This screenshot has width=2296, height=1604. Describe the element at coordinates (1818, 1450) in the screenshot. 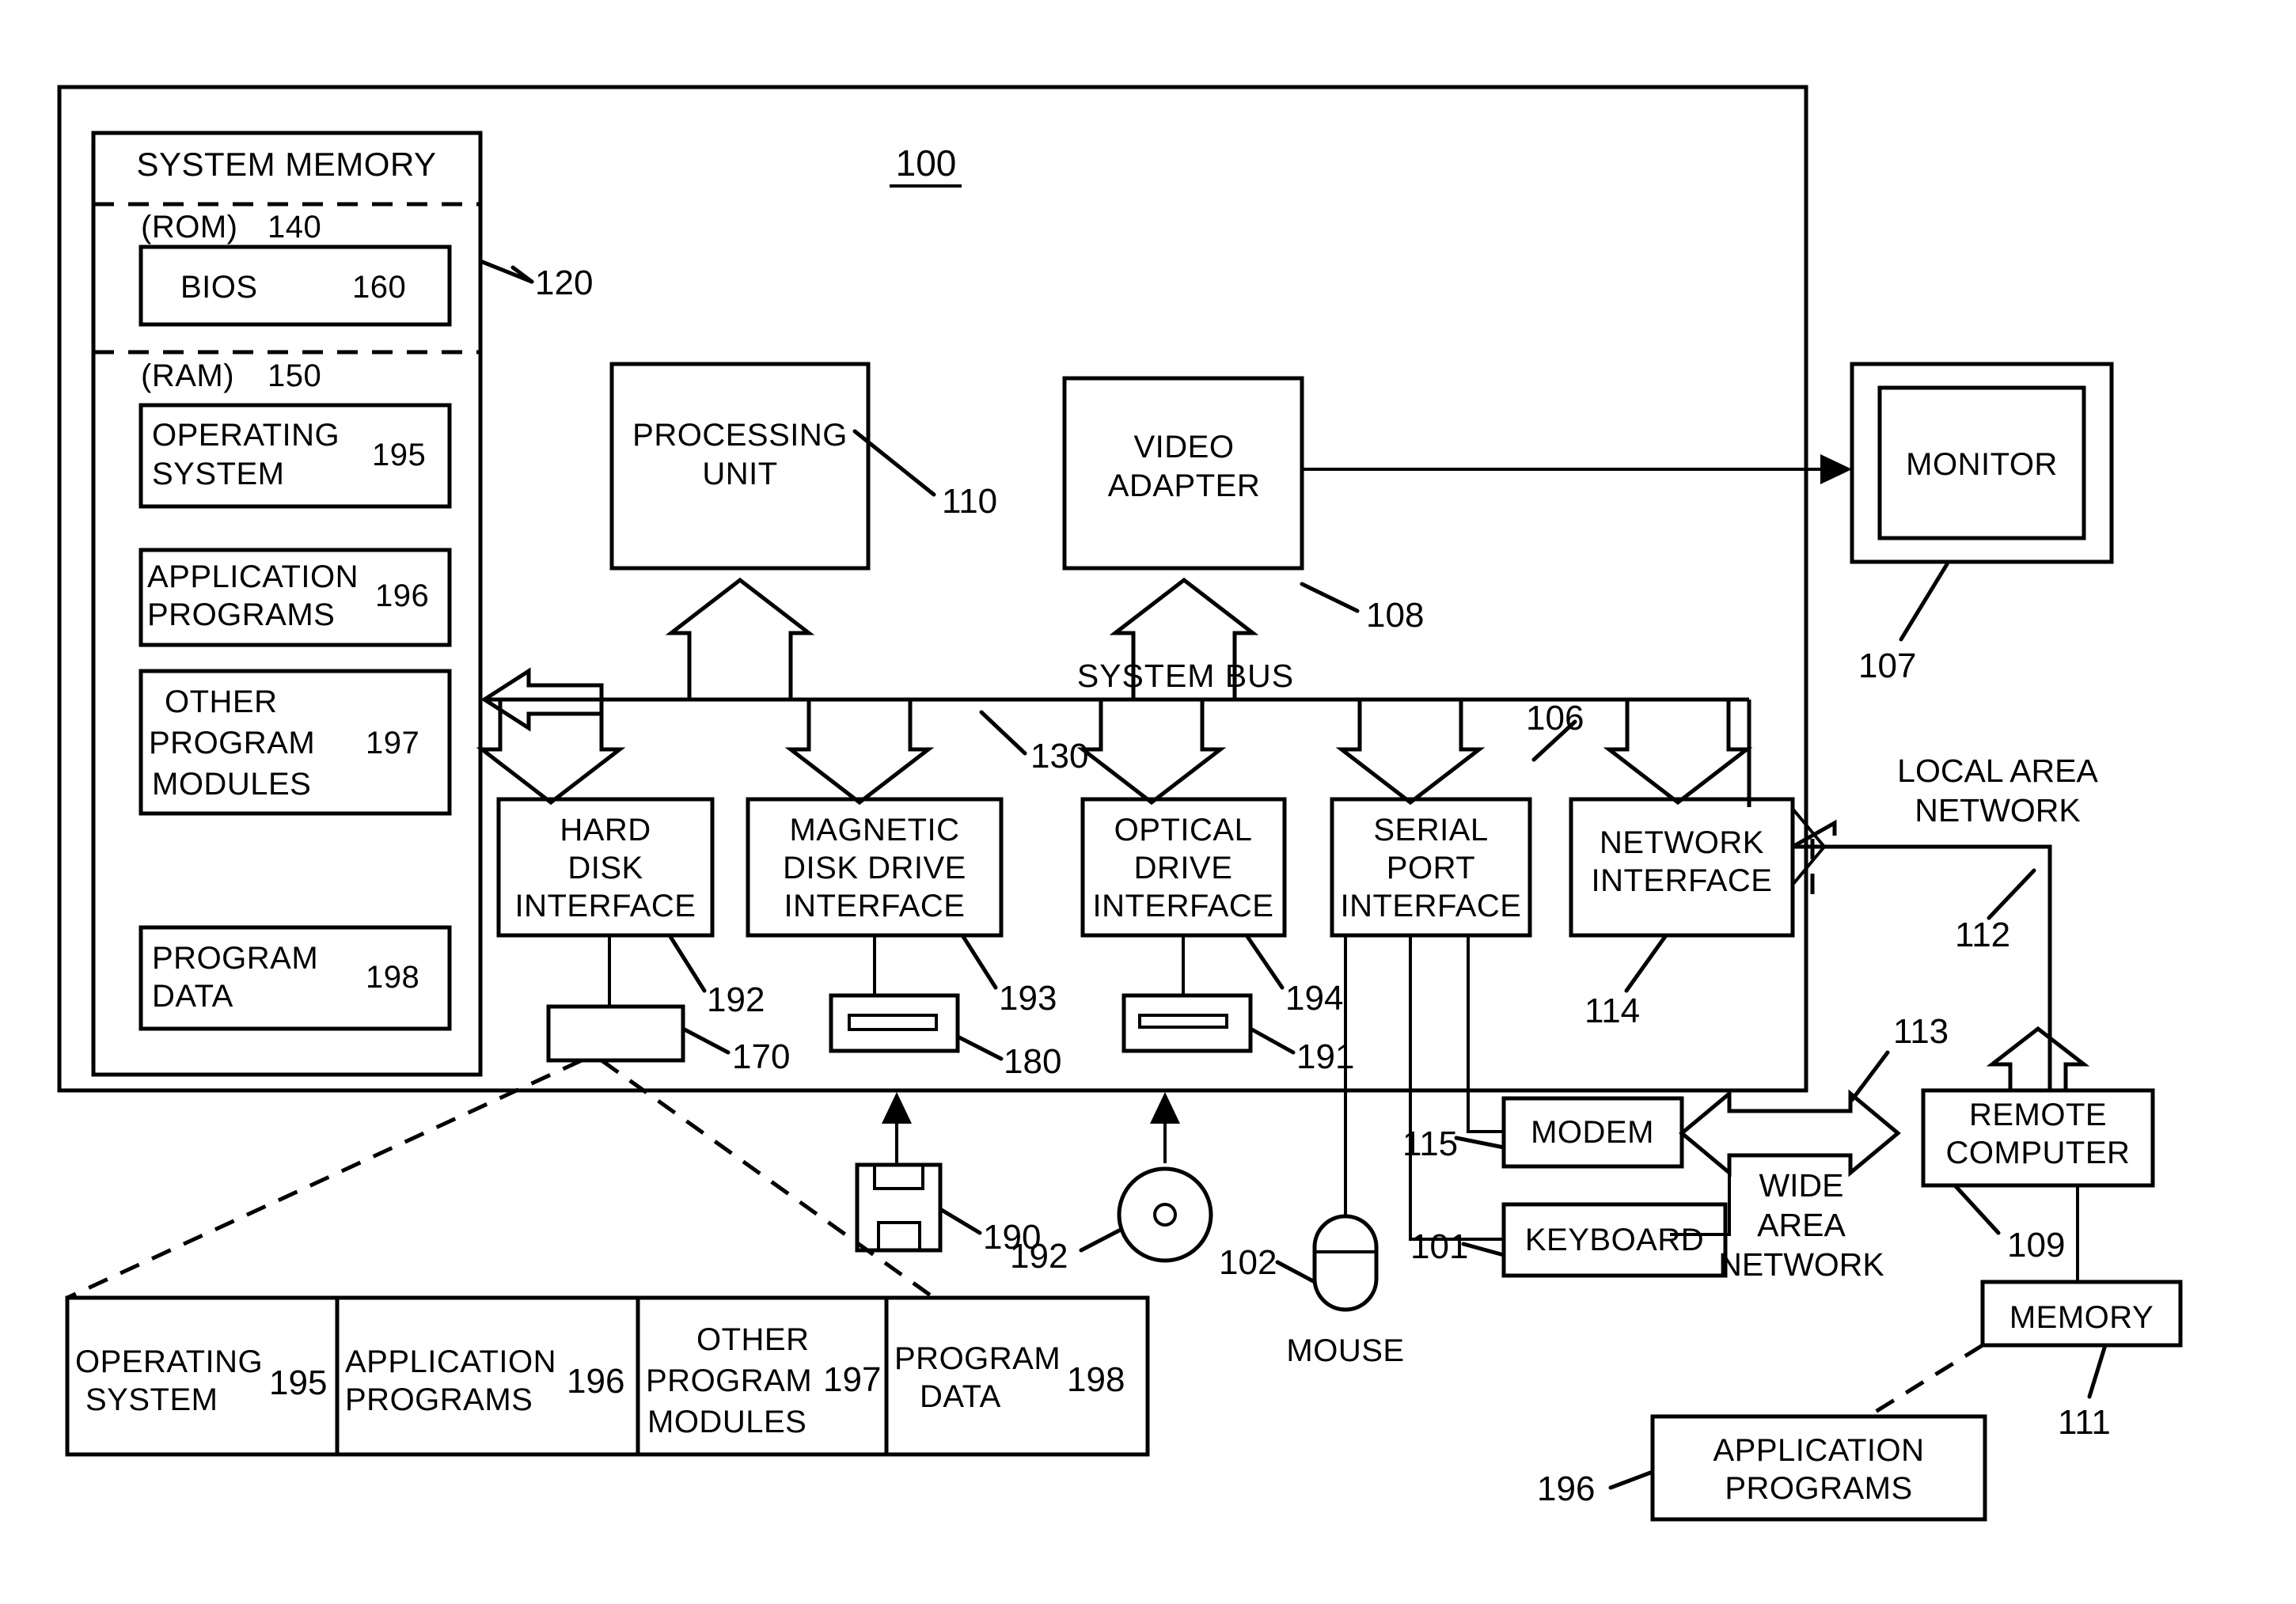

I see `remote-app-programs-line1: APPLICATION` at that location.